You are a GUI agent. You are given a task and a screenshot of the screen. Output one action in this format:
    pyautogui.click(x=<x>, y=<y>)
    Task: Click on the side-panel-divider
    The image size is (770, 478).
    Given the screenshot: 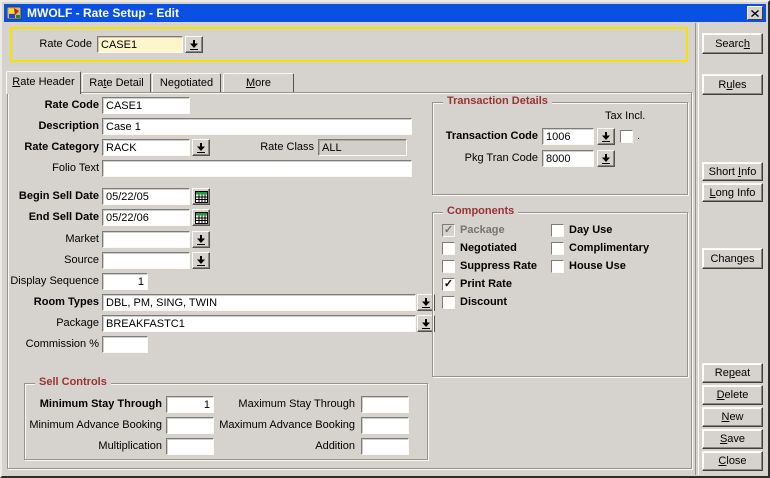 What is the action you would take?
    pyautogui.click(x=697, y=249)
    